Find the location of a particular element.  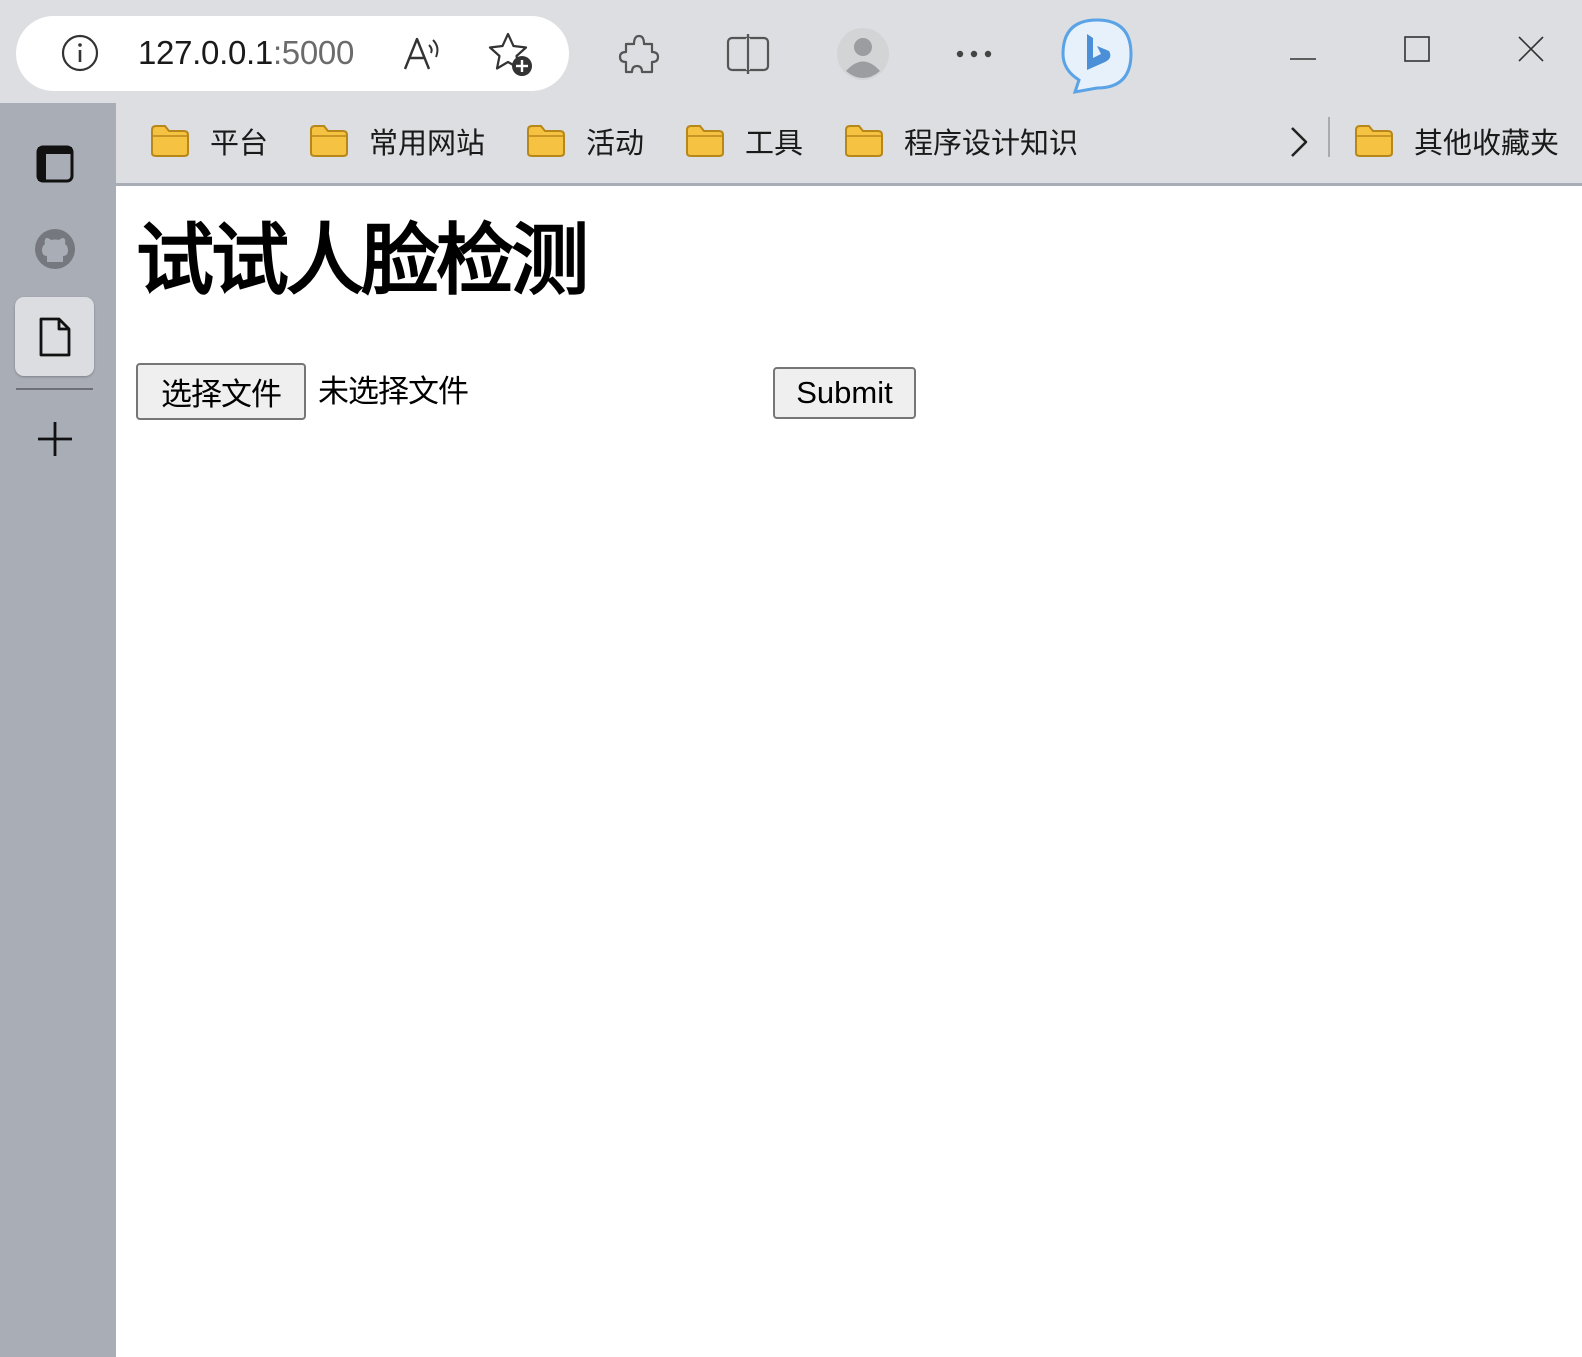

url-host: 127.0.0.1 is located at coordinates (205, 52).